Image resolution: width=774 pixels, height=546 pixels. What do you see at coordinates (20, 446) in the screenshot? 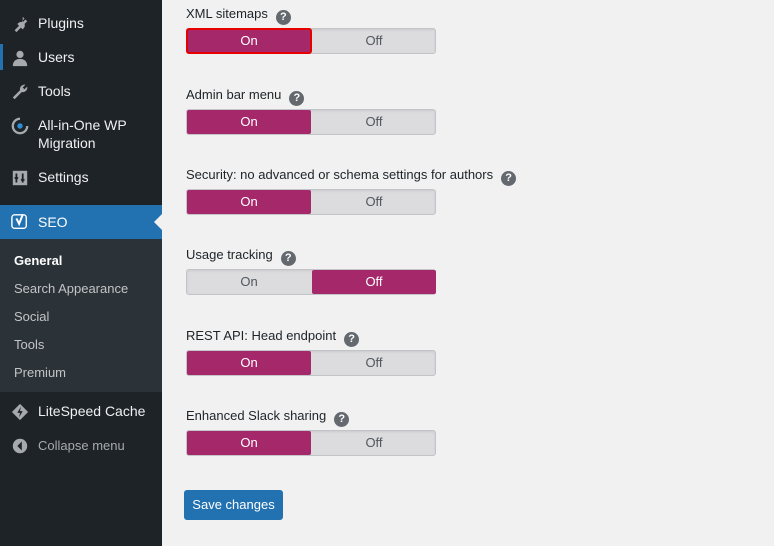
I see `collapse-icon` at bounding box center [20, 446].